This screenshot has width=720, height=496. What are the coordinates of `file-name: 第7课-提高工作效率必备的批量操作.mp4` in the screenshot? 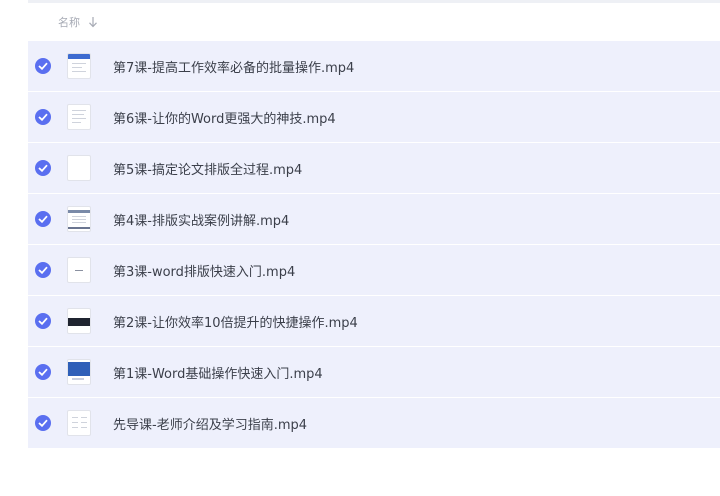 It's located at (233, 66).